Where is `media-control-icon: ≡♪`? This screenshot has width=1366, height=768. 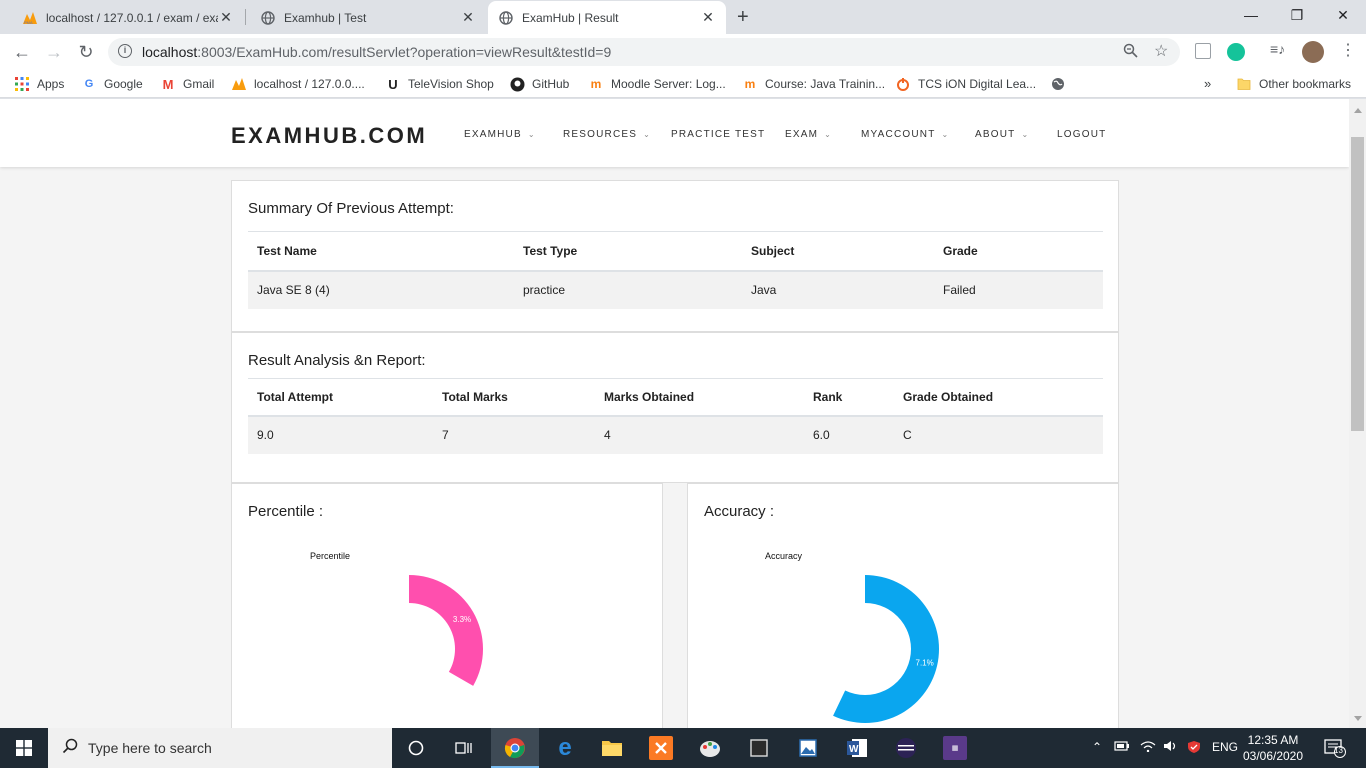
media-control-icon: ≡♪ is located at coordinates (1279, 50).